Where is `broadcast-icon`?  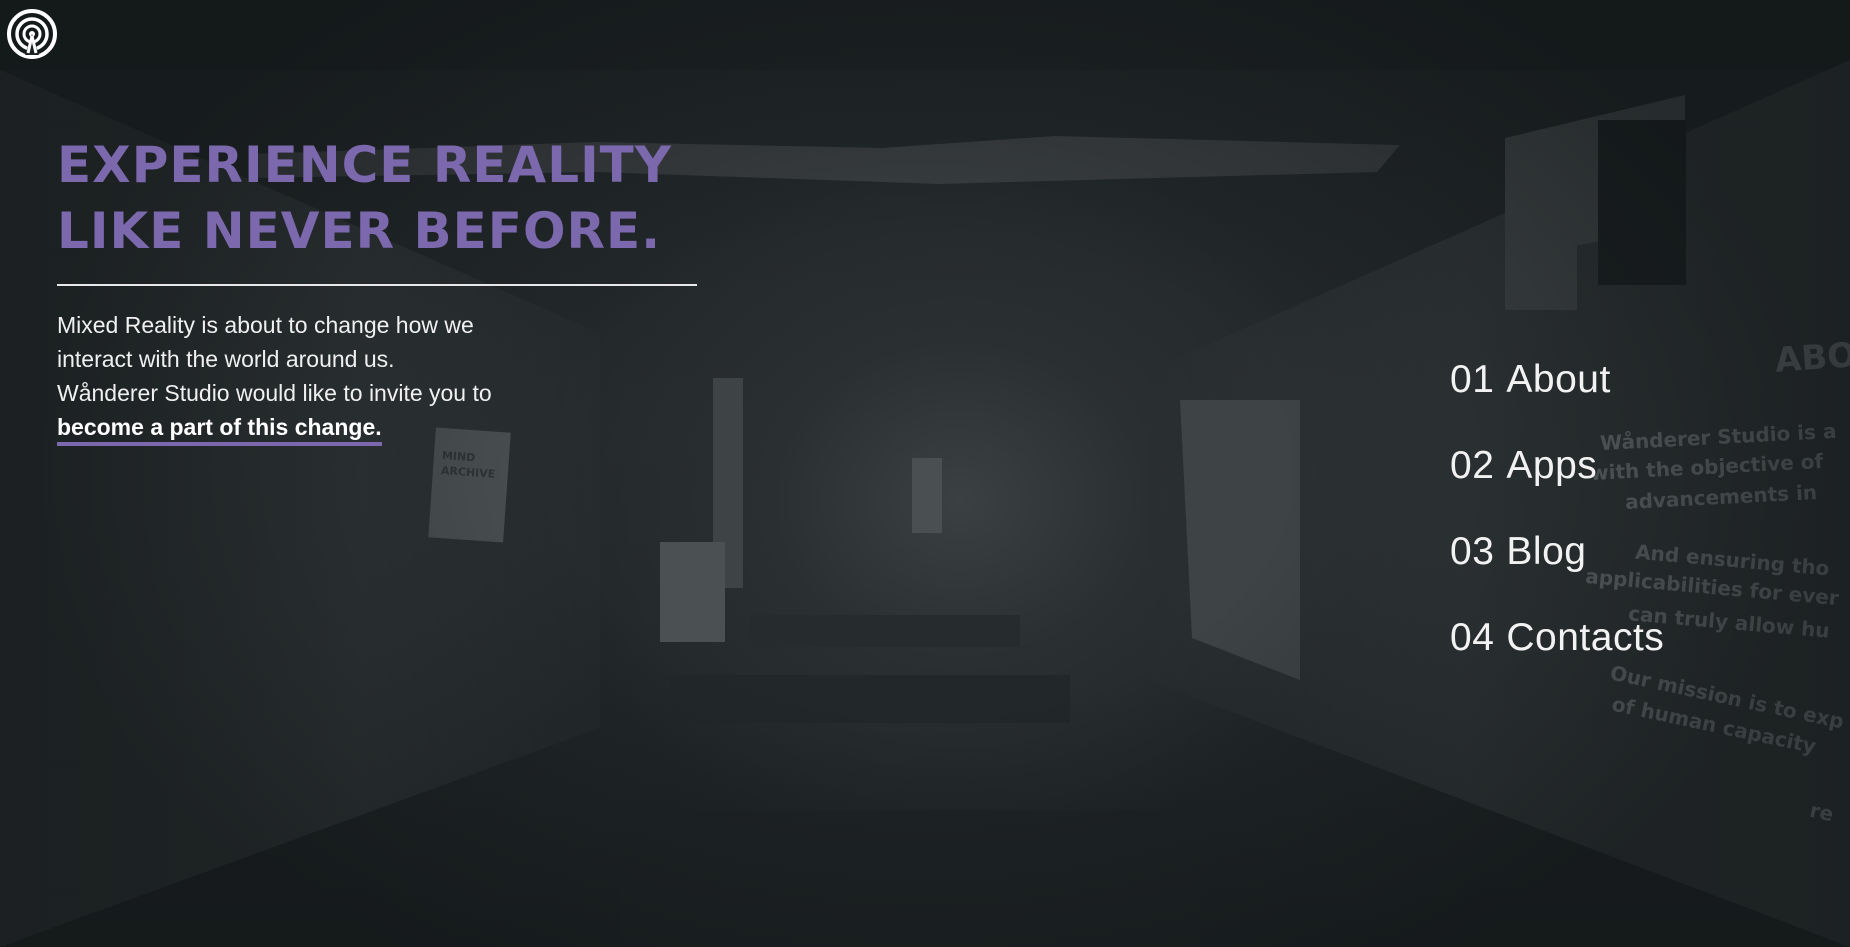 broadcast-icon is located at coordinates (32, 34).